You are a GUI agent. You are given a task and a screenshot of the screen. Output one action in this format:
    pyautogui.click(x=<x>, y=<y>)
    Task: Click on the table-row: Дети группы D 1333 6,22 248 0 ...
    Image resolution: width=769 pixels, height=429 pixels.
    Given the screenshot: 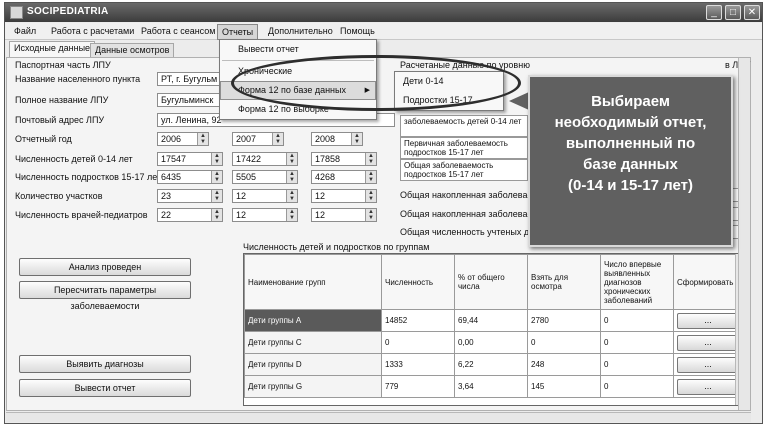 What is the action you would take?
    pyautogui.click(x=491, y=364)
    